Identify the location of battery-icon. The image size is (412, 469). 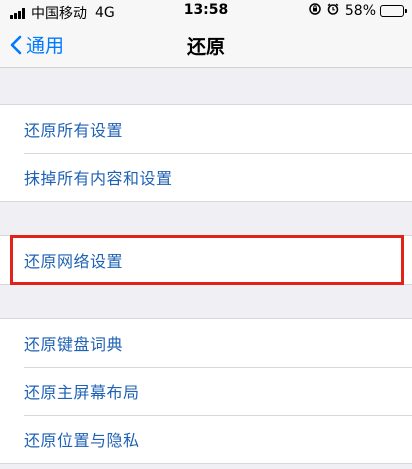
(393, 11).